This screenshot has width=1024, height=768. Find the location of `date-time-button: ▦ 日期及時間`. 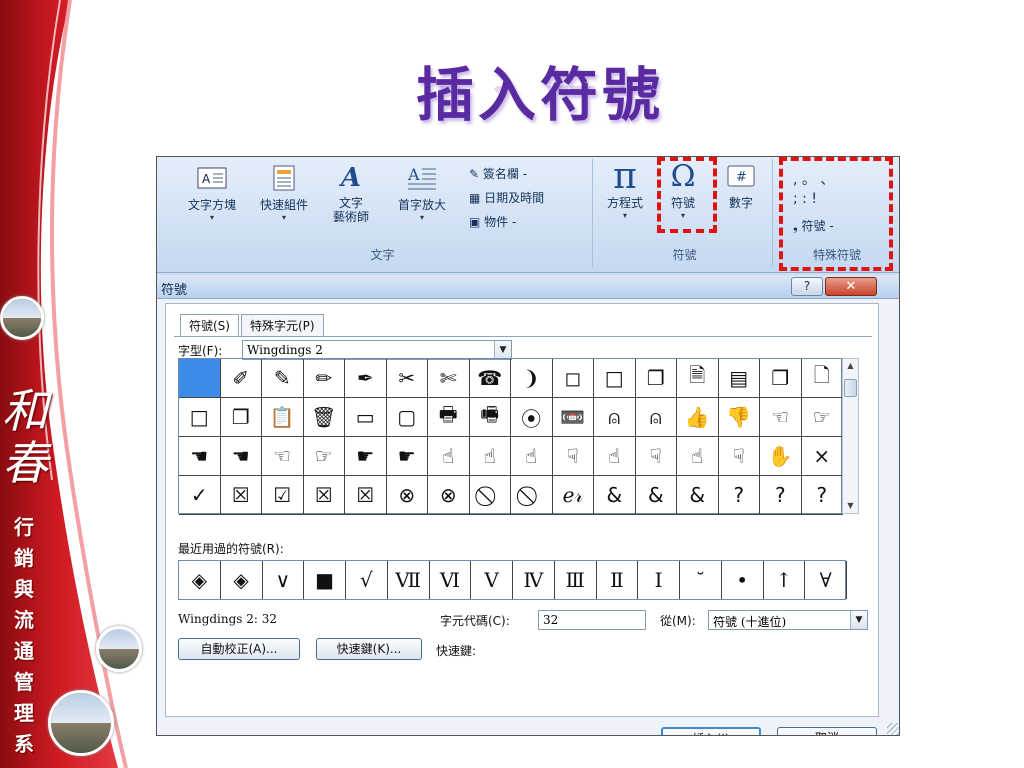

date-time-button: ▦ 日期及時間 is located at coordinates (506, 197).